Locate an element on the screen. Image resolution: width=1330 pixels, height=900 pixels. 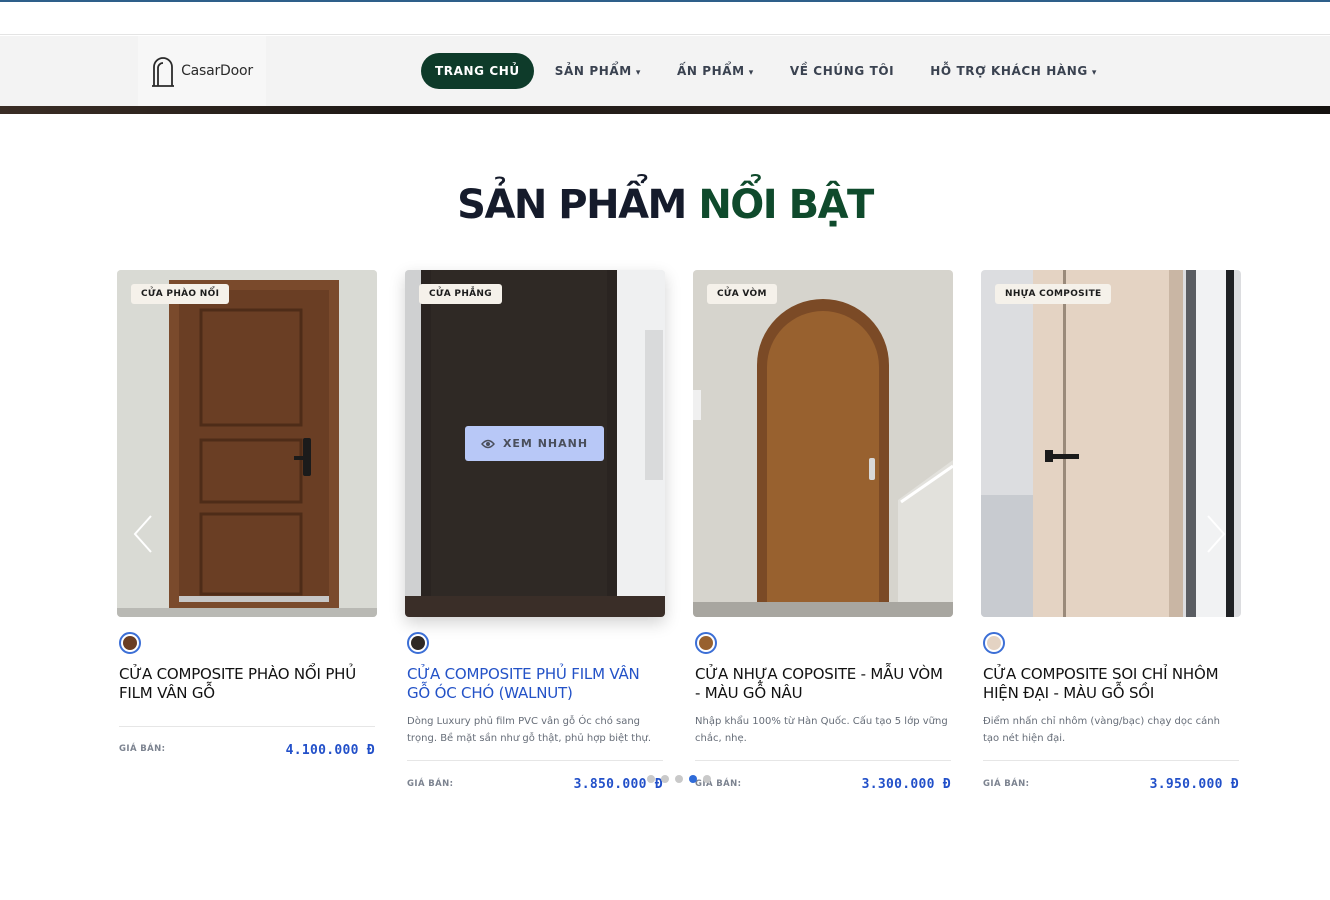
quick-view-button: XEM NHANH is located at coordinates (534, 443).